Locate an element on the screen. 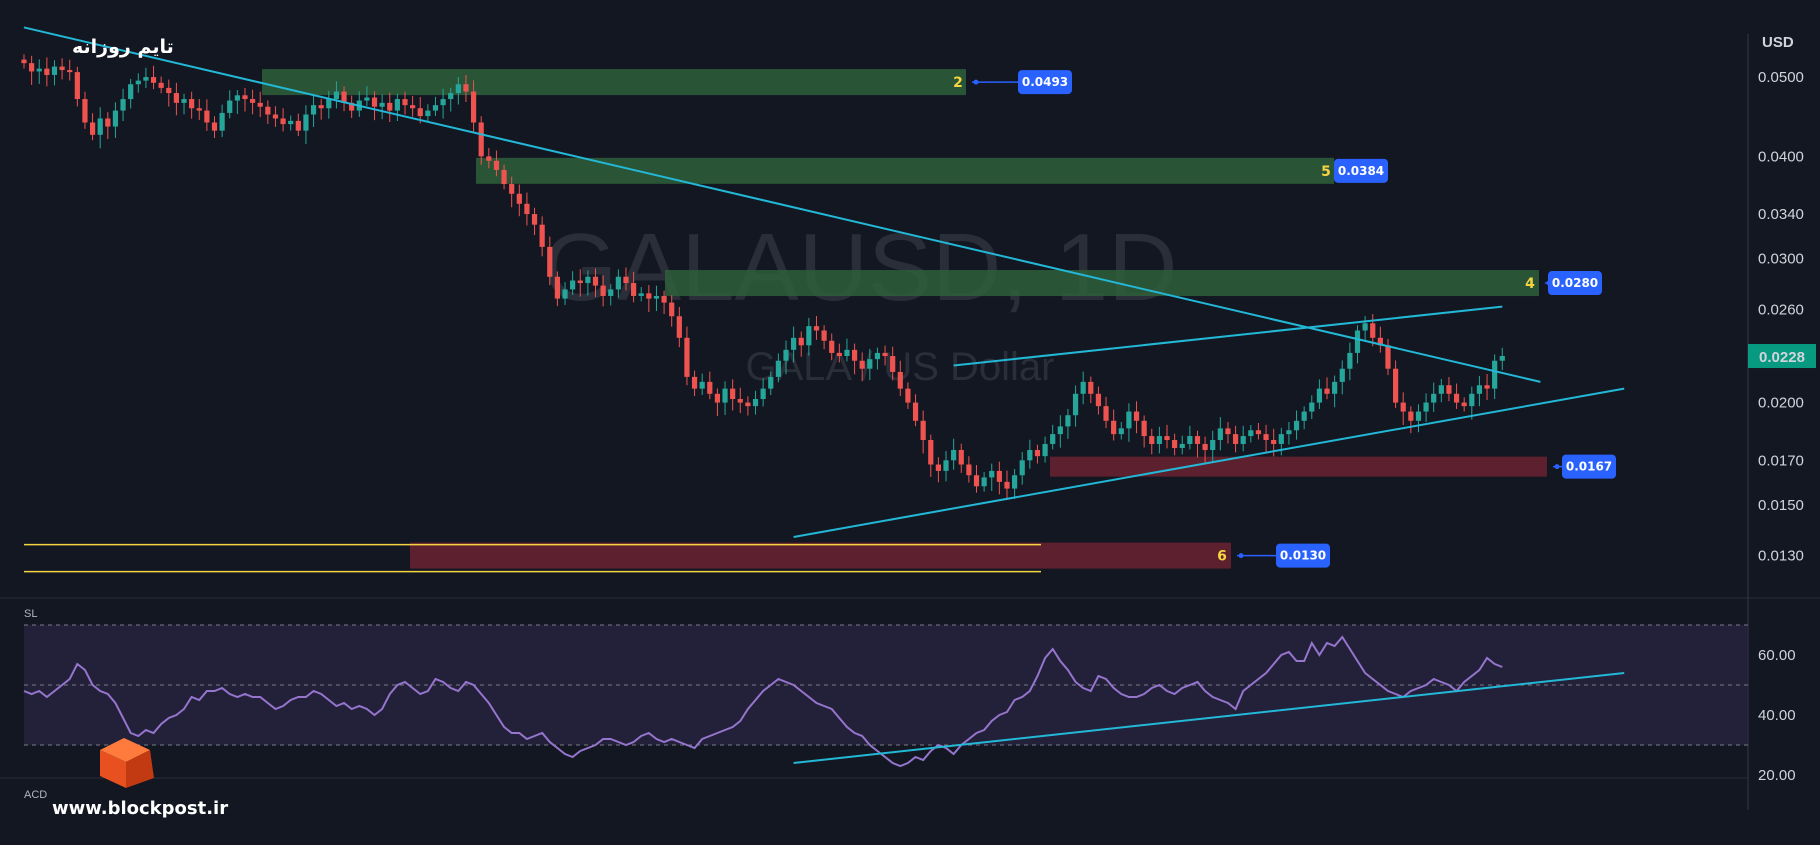 This screenshot has width=1820, height=845. zone-price-label: 0.0493 is located at coordinates (1045, 82).